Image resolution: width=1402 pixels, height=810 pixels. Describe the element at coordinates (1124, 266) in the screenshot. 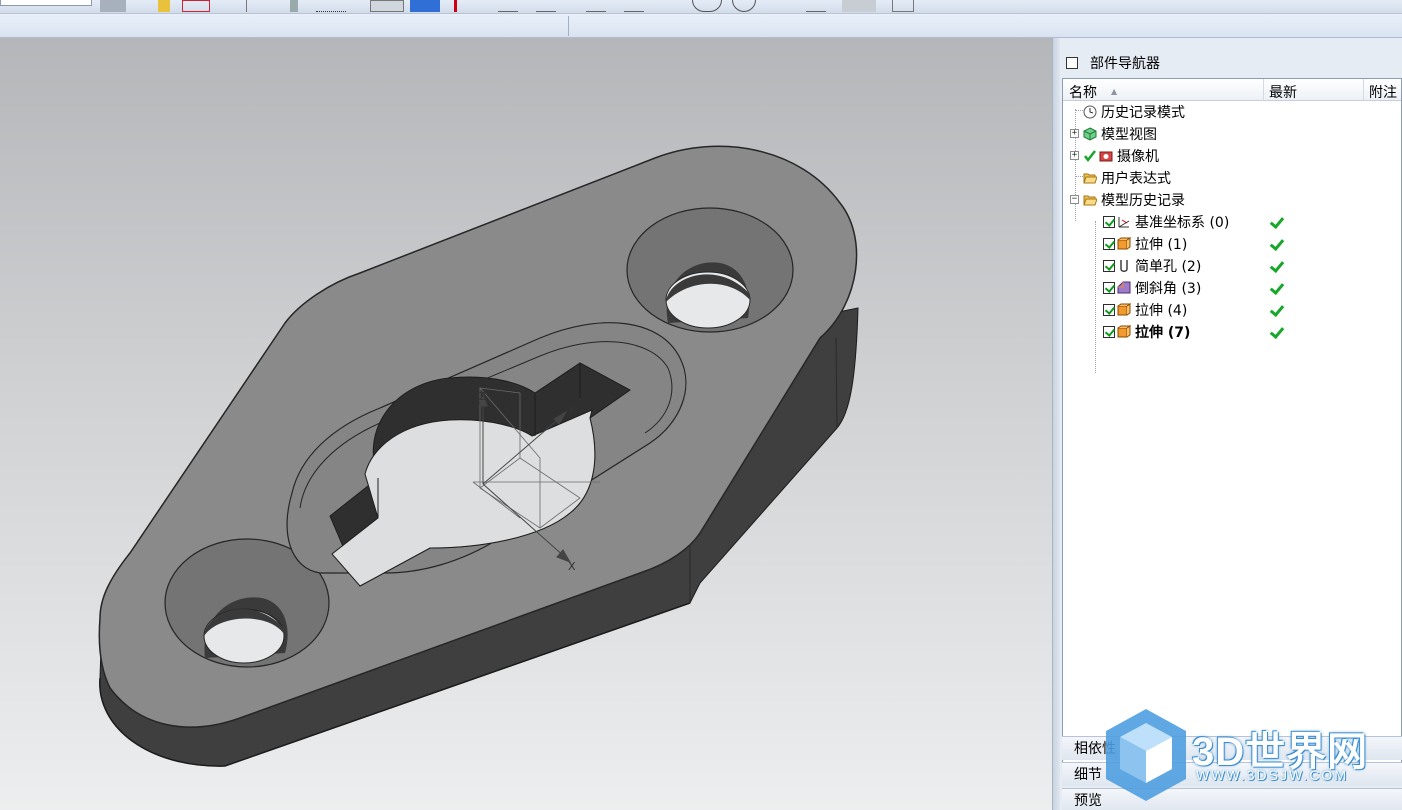

I see `simple-hole-icon` at that location.